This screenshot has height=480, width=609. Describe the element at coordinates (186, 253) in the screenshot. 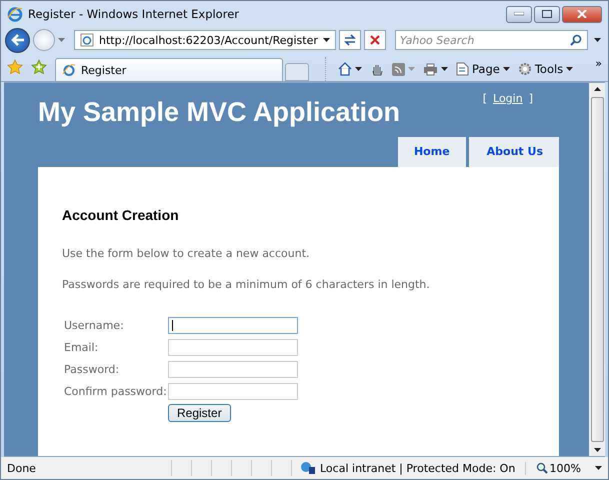

I see `info-text: Use the form below to create a new account.` at that location.